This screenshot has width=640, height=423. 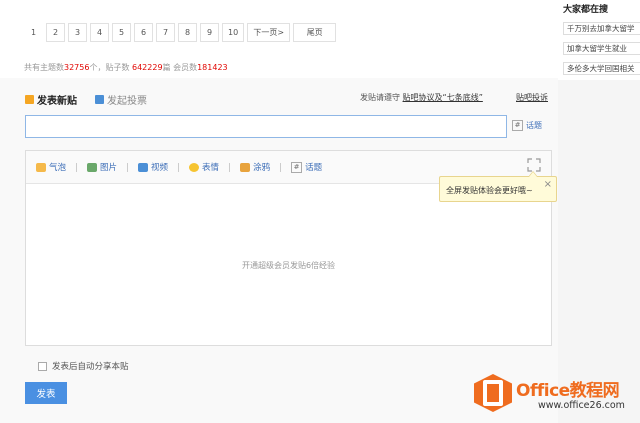 What do you see at coordinates (314, 168) in the screenshot?
I see `topic-tool-label: 话题` at bounding box center [314, 168].